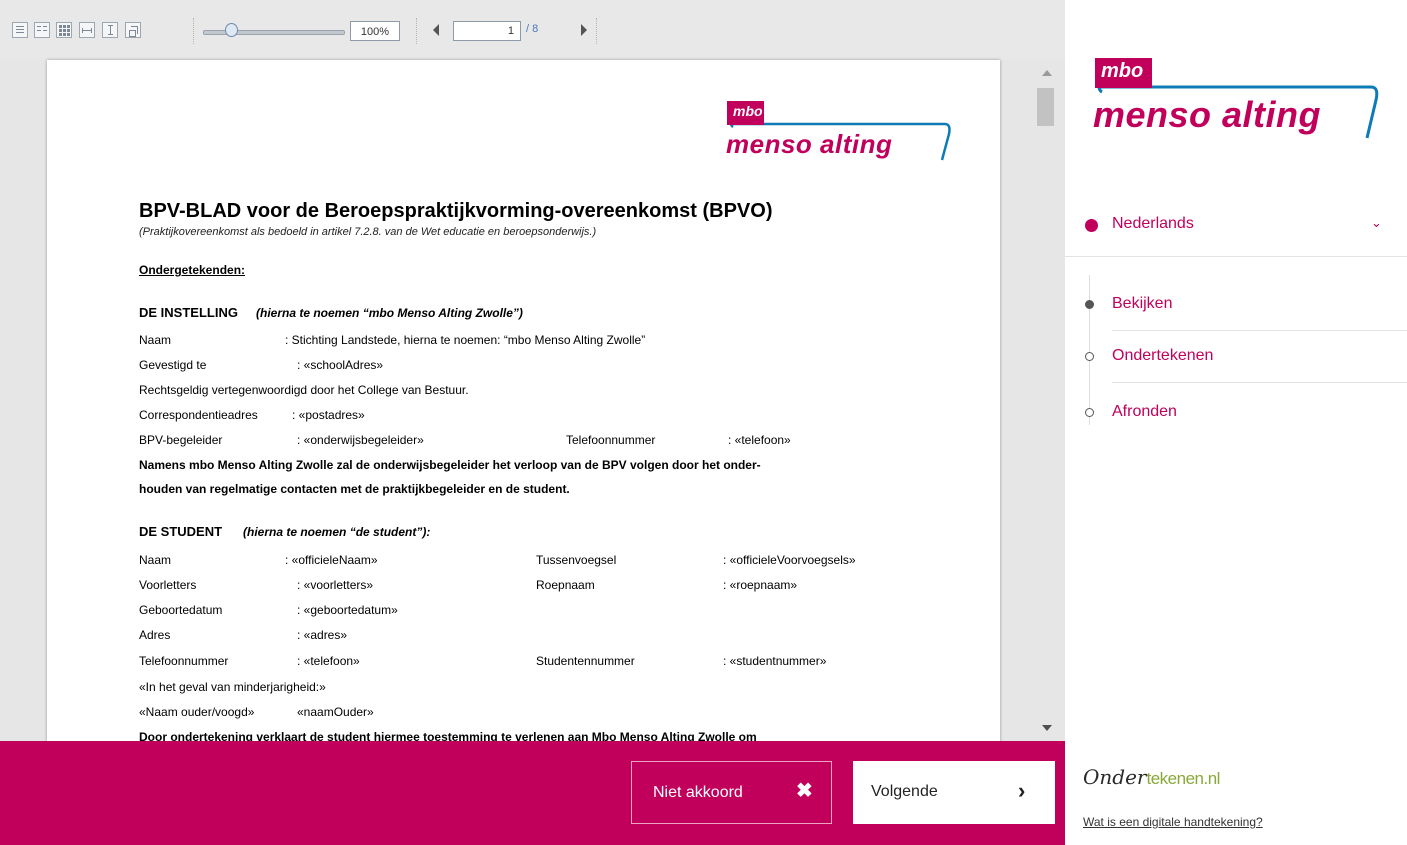 This screenshot has height=845, width=1407. Describe the element at coordinates (1163, 355) in the screenshot. I see `step-label: Ondertekenen` at that location.